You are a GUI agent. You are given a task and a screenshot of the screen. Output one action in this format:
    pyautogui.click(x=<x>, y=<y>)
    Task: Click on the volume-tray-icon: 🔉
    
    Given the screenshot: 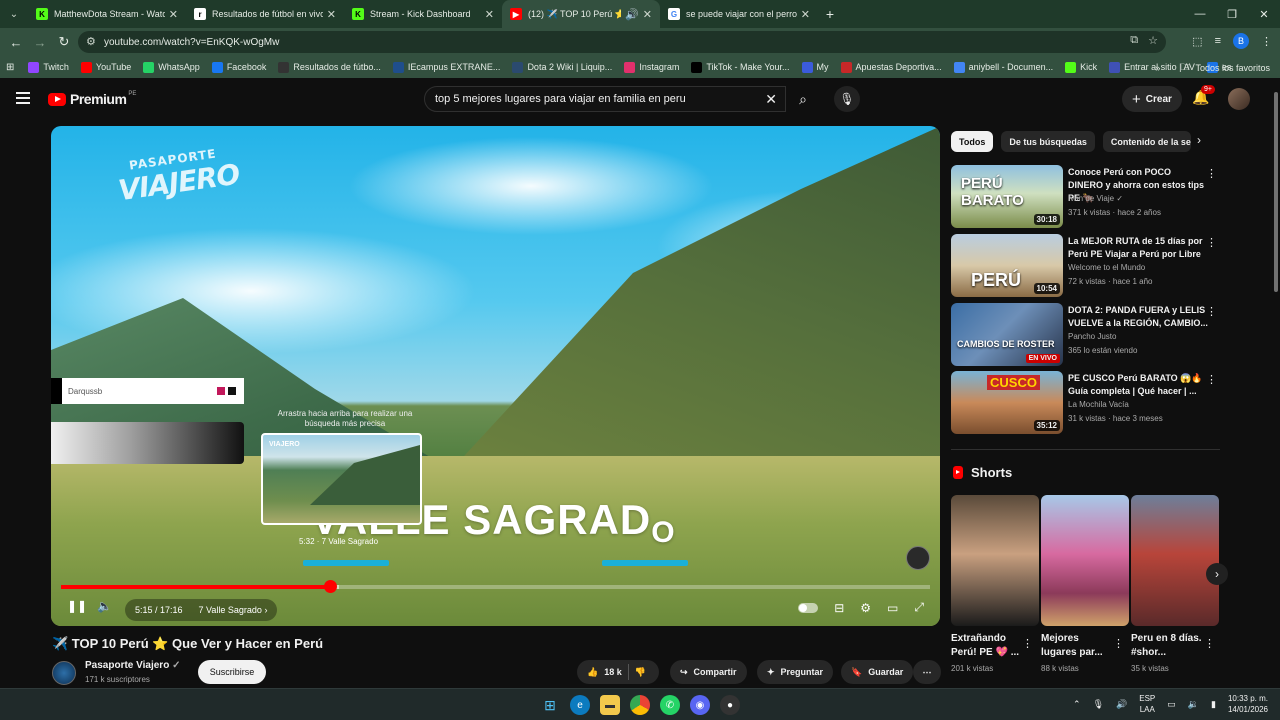 What is the action you would take?
    pyautogui.click(x=1193, y=704)
    